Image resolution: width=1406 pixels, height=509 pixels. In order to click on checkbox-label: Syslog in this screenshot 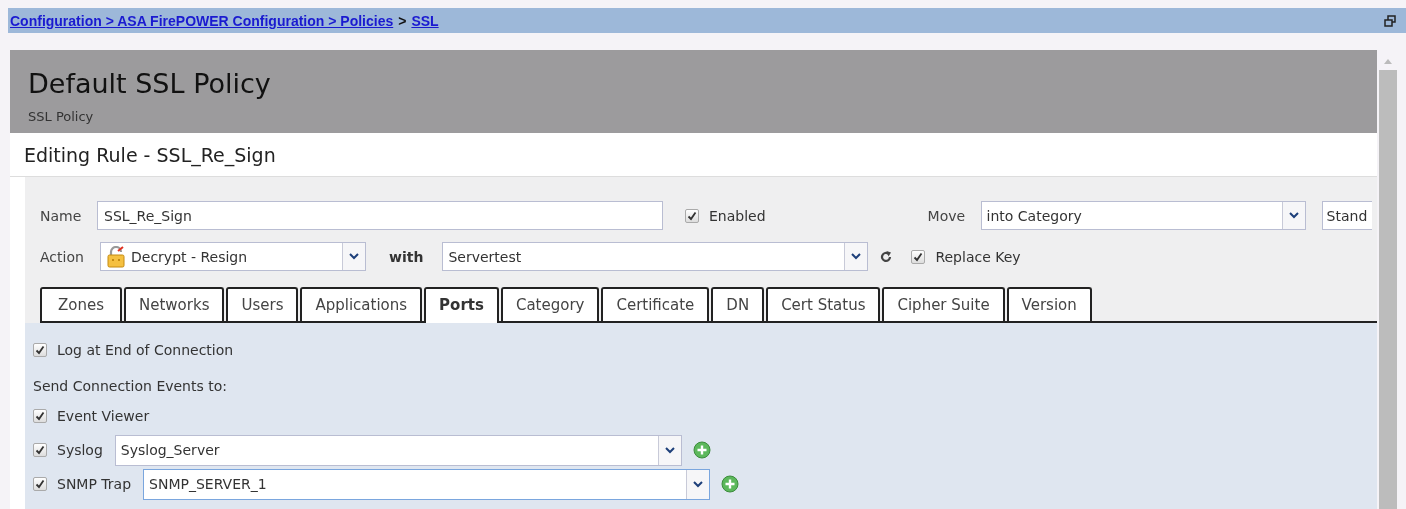, I will do `click(80, 450)`.